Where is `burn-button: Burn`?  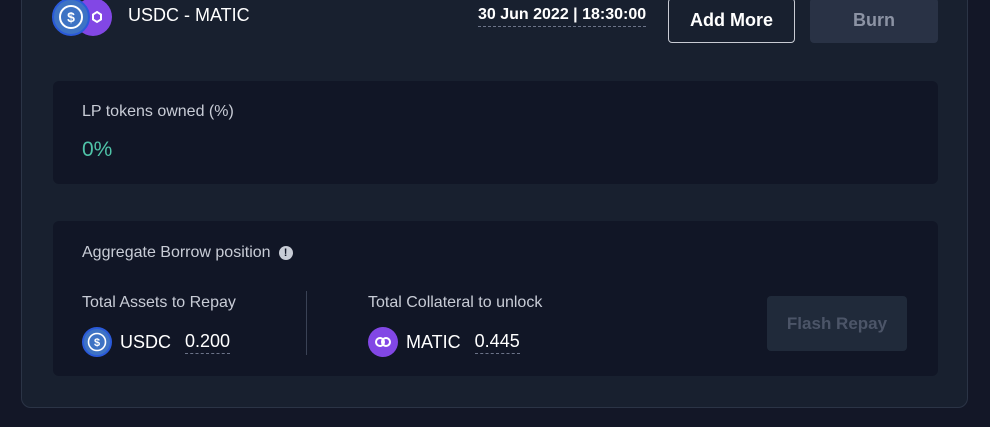
burn-button: Burn is located at coordinates (874, 21).